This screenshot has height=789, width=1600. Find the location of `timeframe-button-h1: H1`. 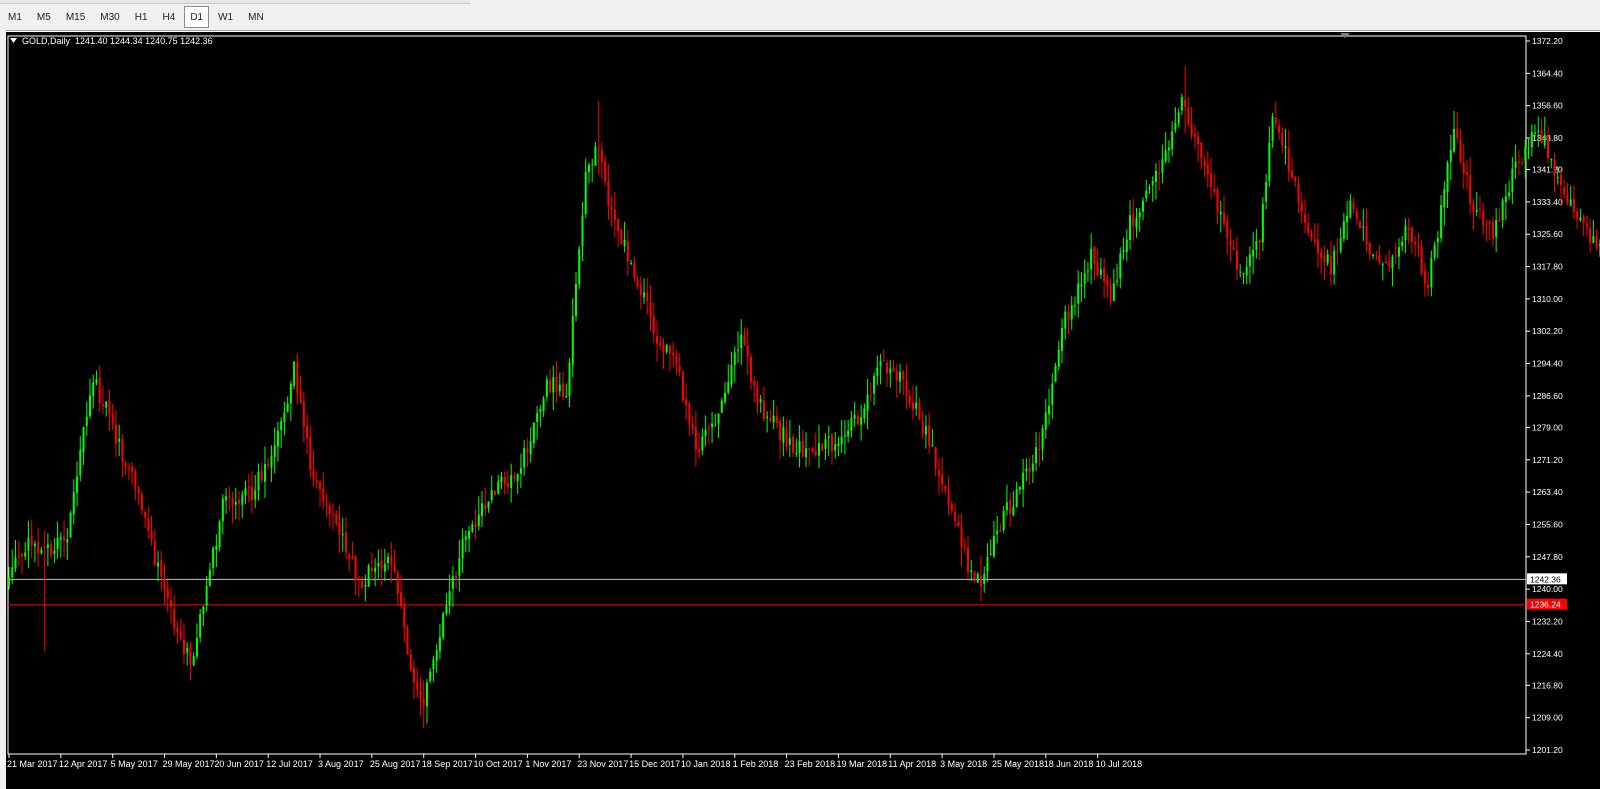

timeframe-button-h1: H1 is located at coordinates (141, 17).